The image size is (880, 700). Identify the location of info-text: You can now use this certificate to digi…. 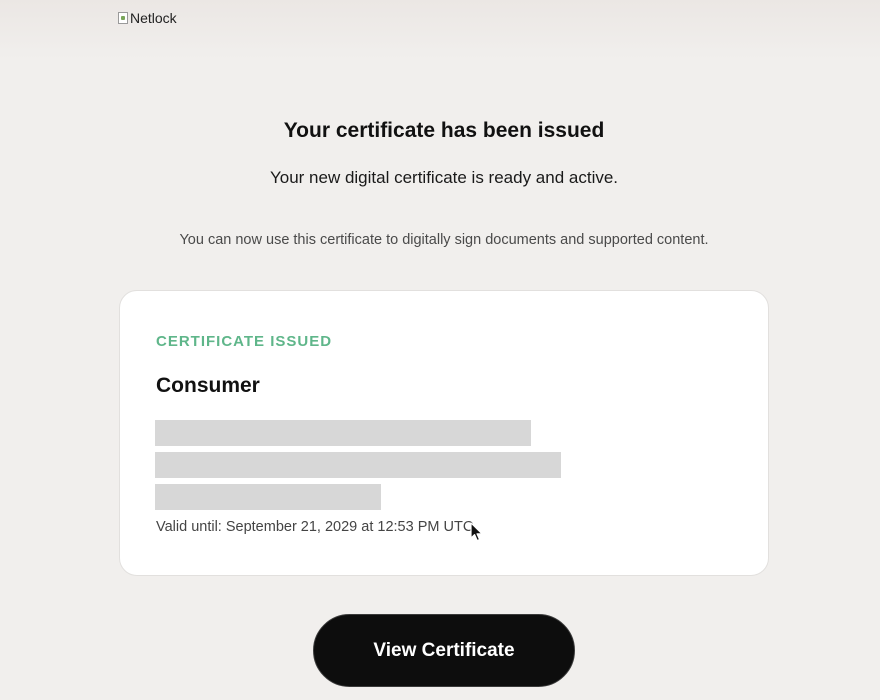
(444, 240).